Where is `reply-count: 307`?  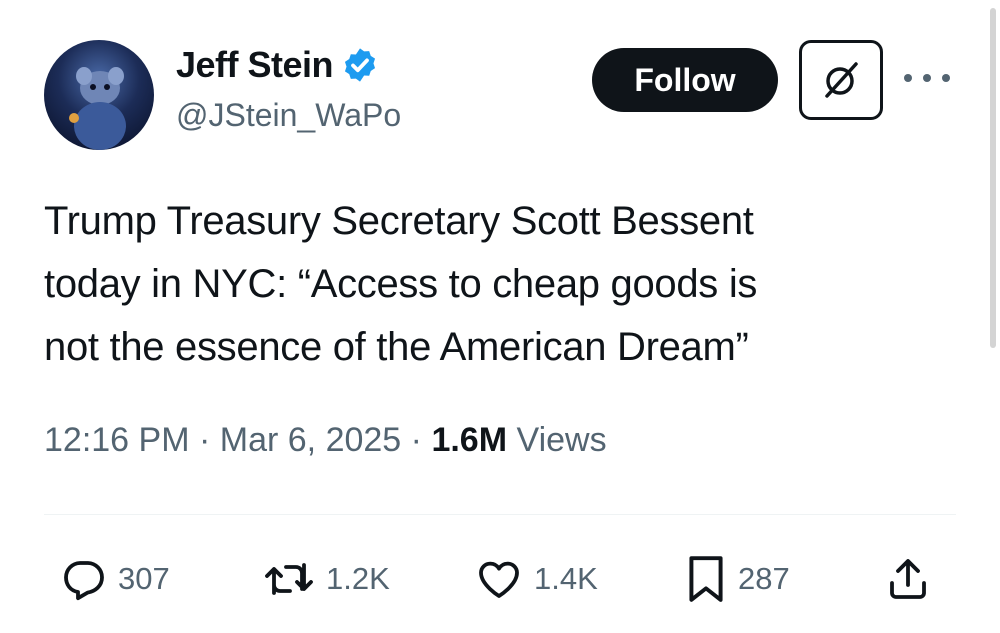
reply-count: 307 is located at coordinates (144, 578).